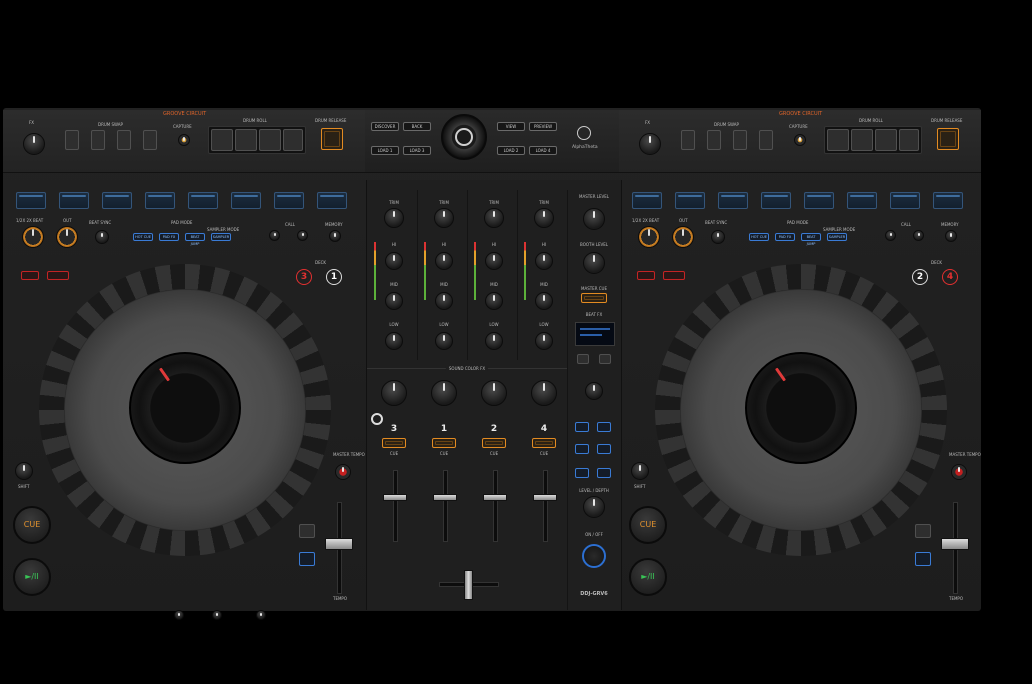 The height and width of the screenshot is (684, 1032). What do you see at coordinates (674, 275) in the screenshot?
I see `right-shift-fx-button` at bounding box center [674, 275].